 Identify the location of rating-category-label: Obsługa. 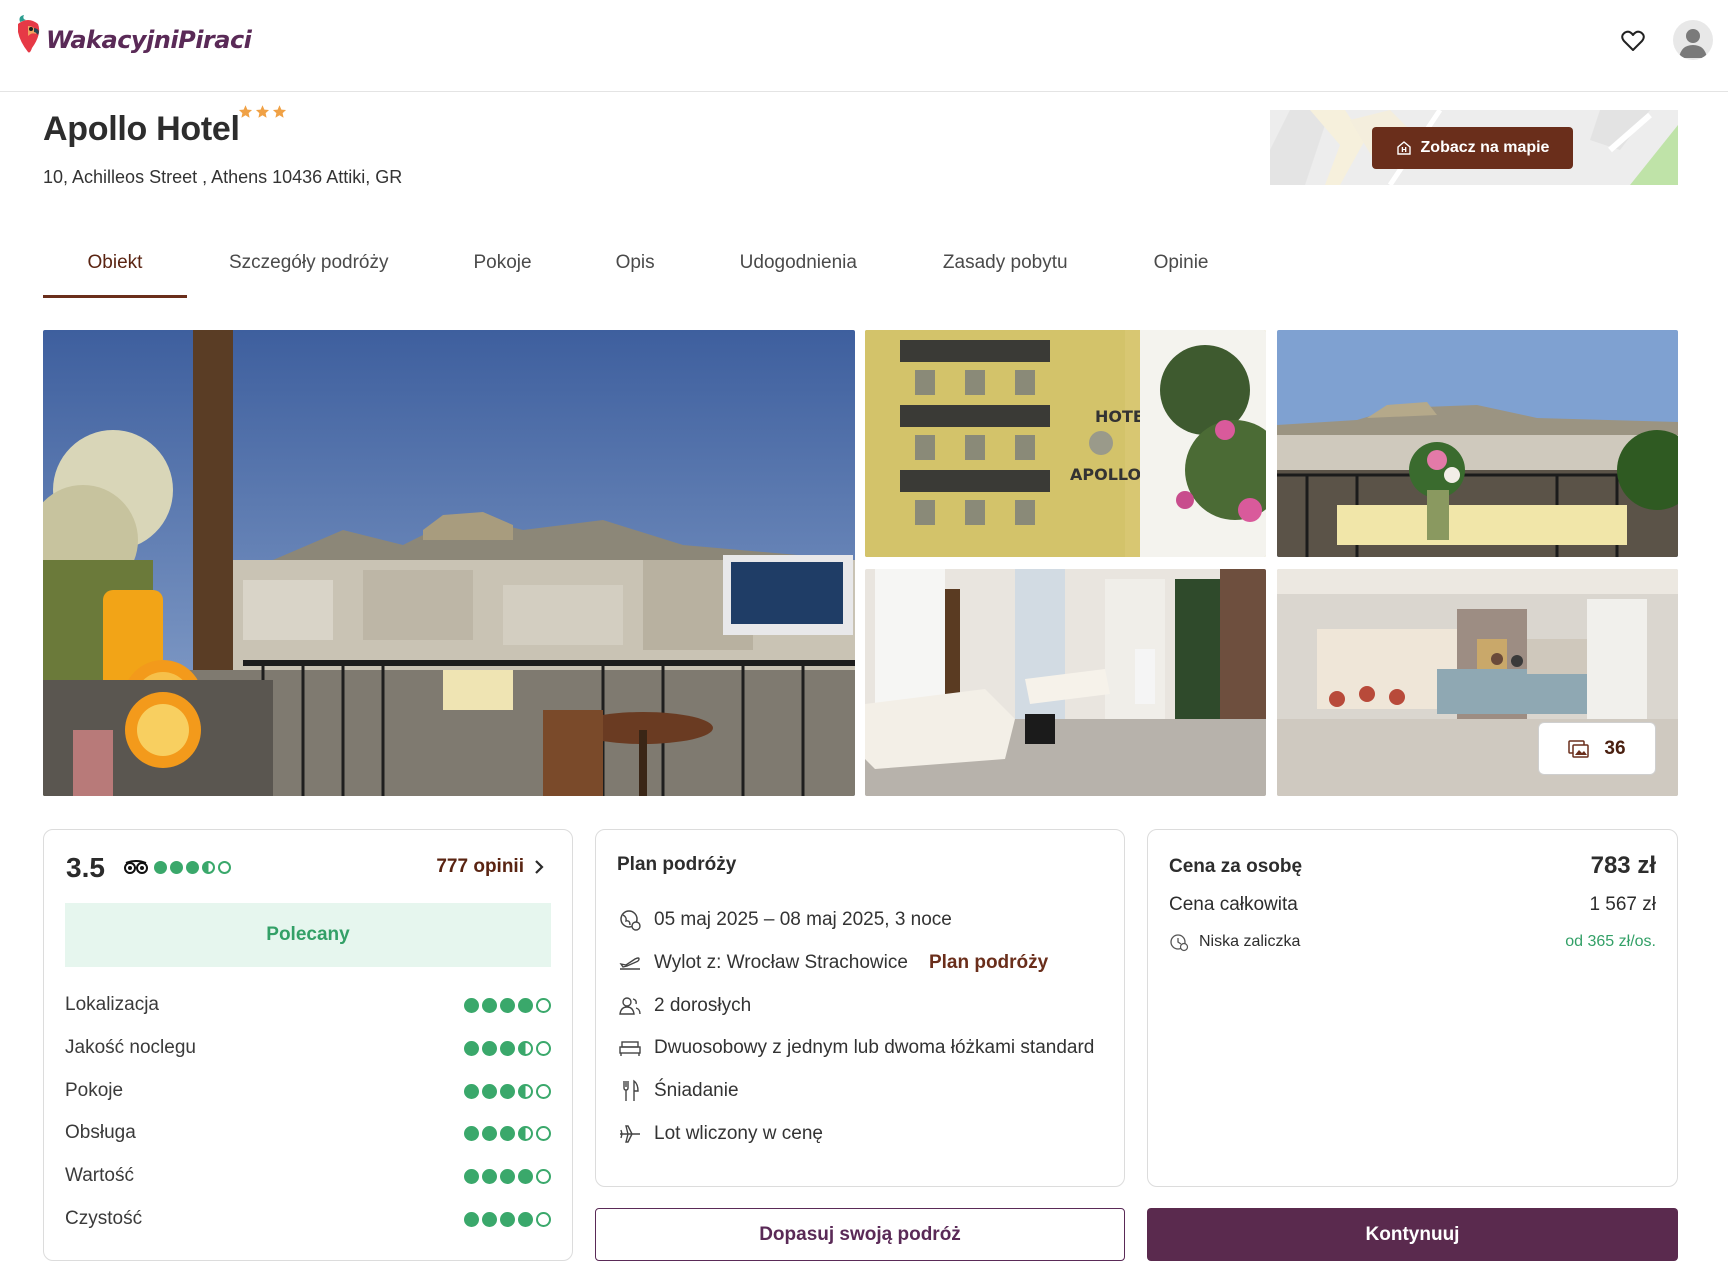
(100, 1132).